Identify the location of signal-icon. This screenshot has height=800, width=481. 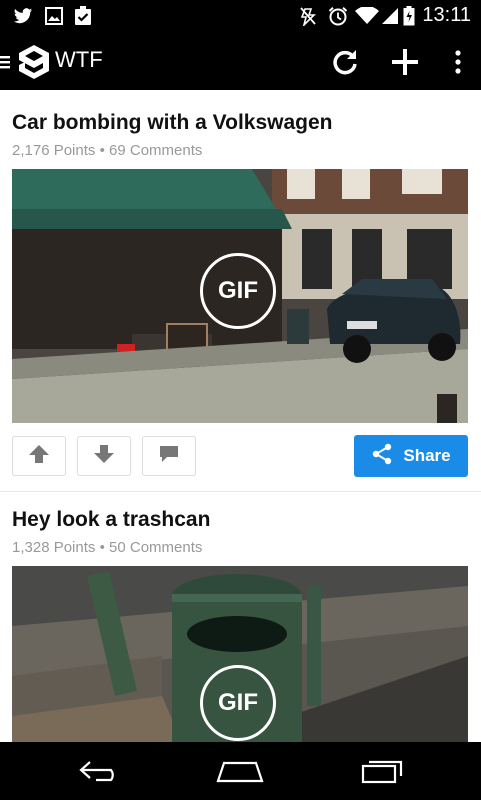
(390, 16).